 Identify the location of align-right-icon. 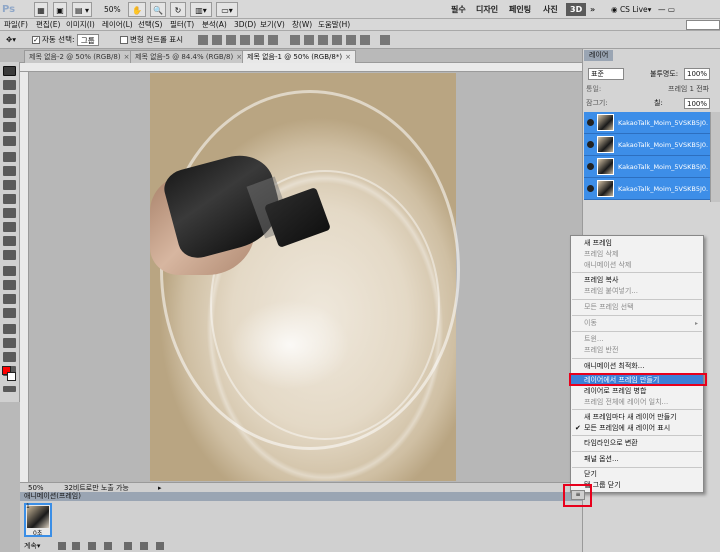
(273, 40).